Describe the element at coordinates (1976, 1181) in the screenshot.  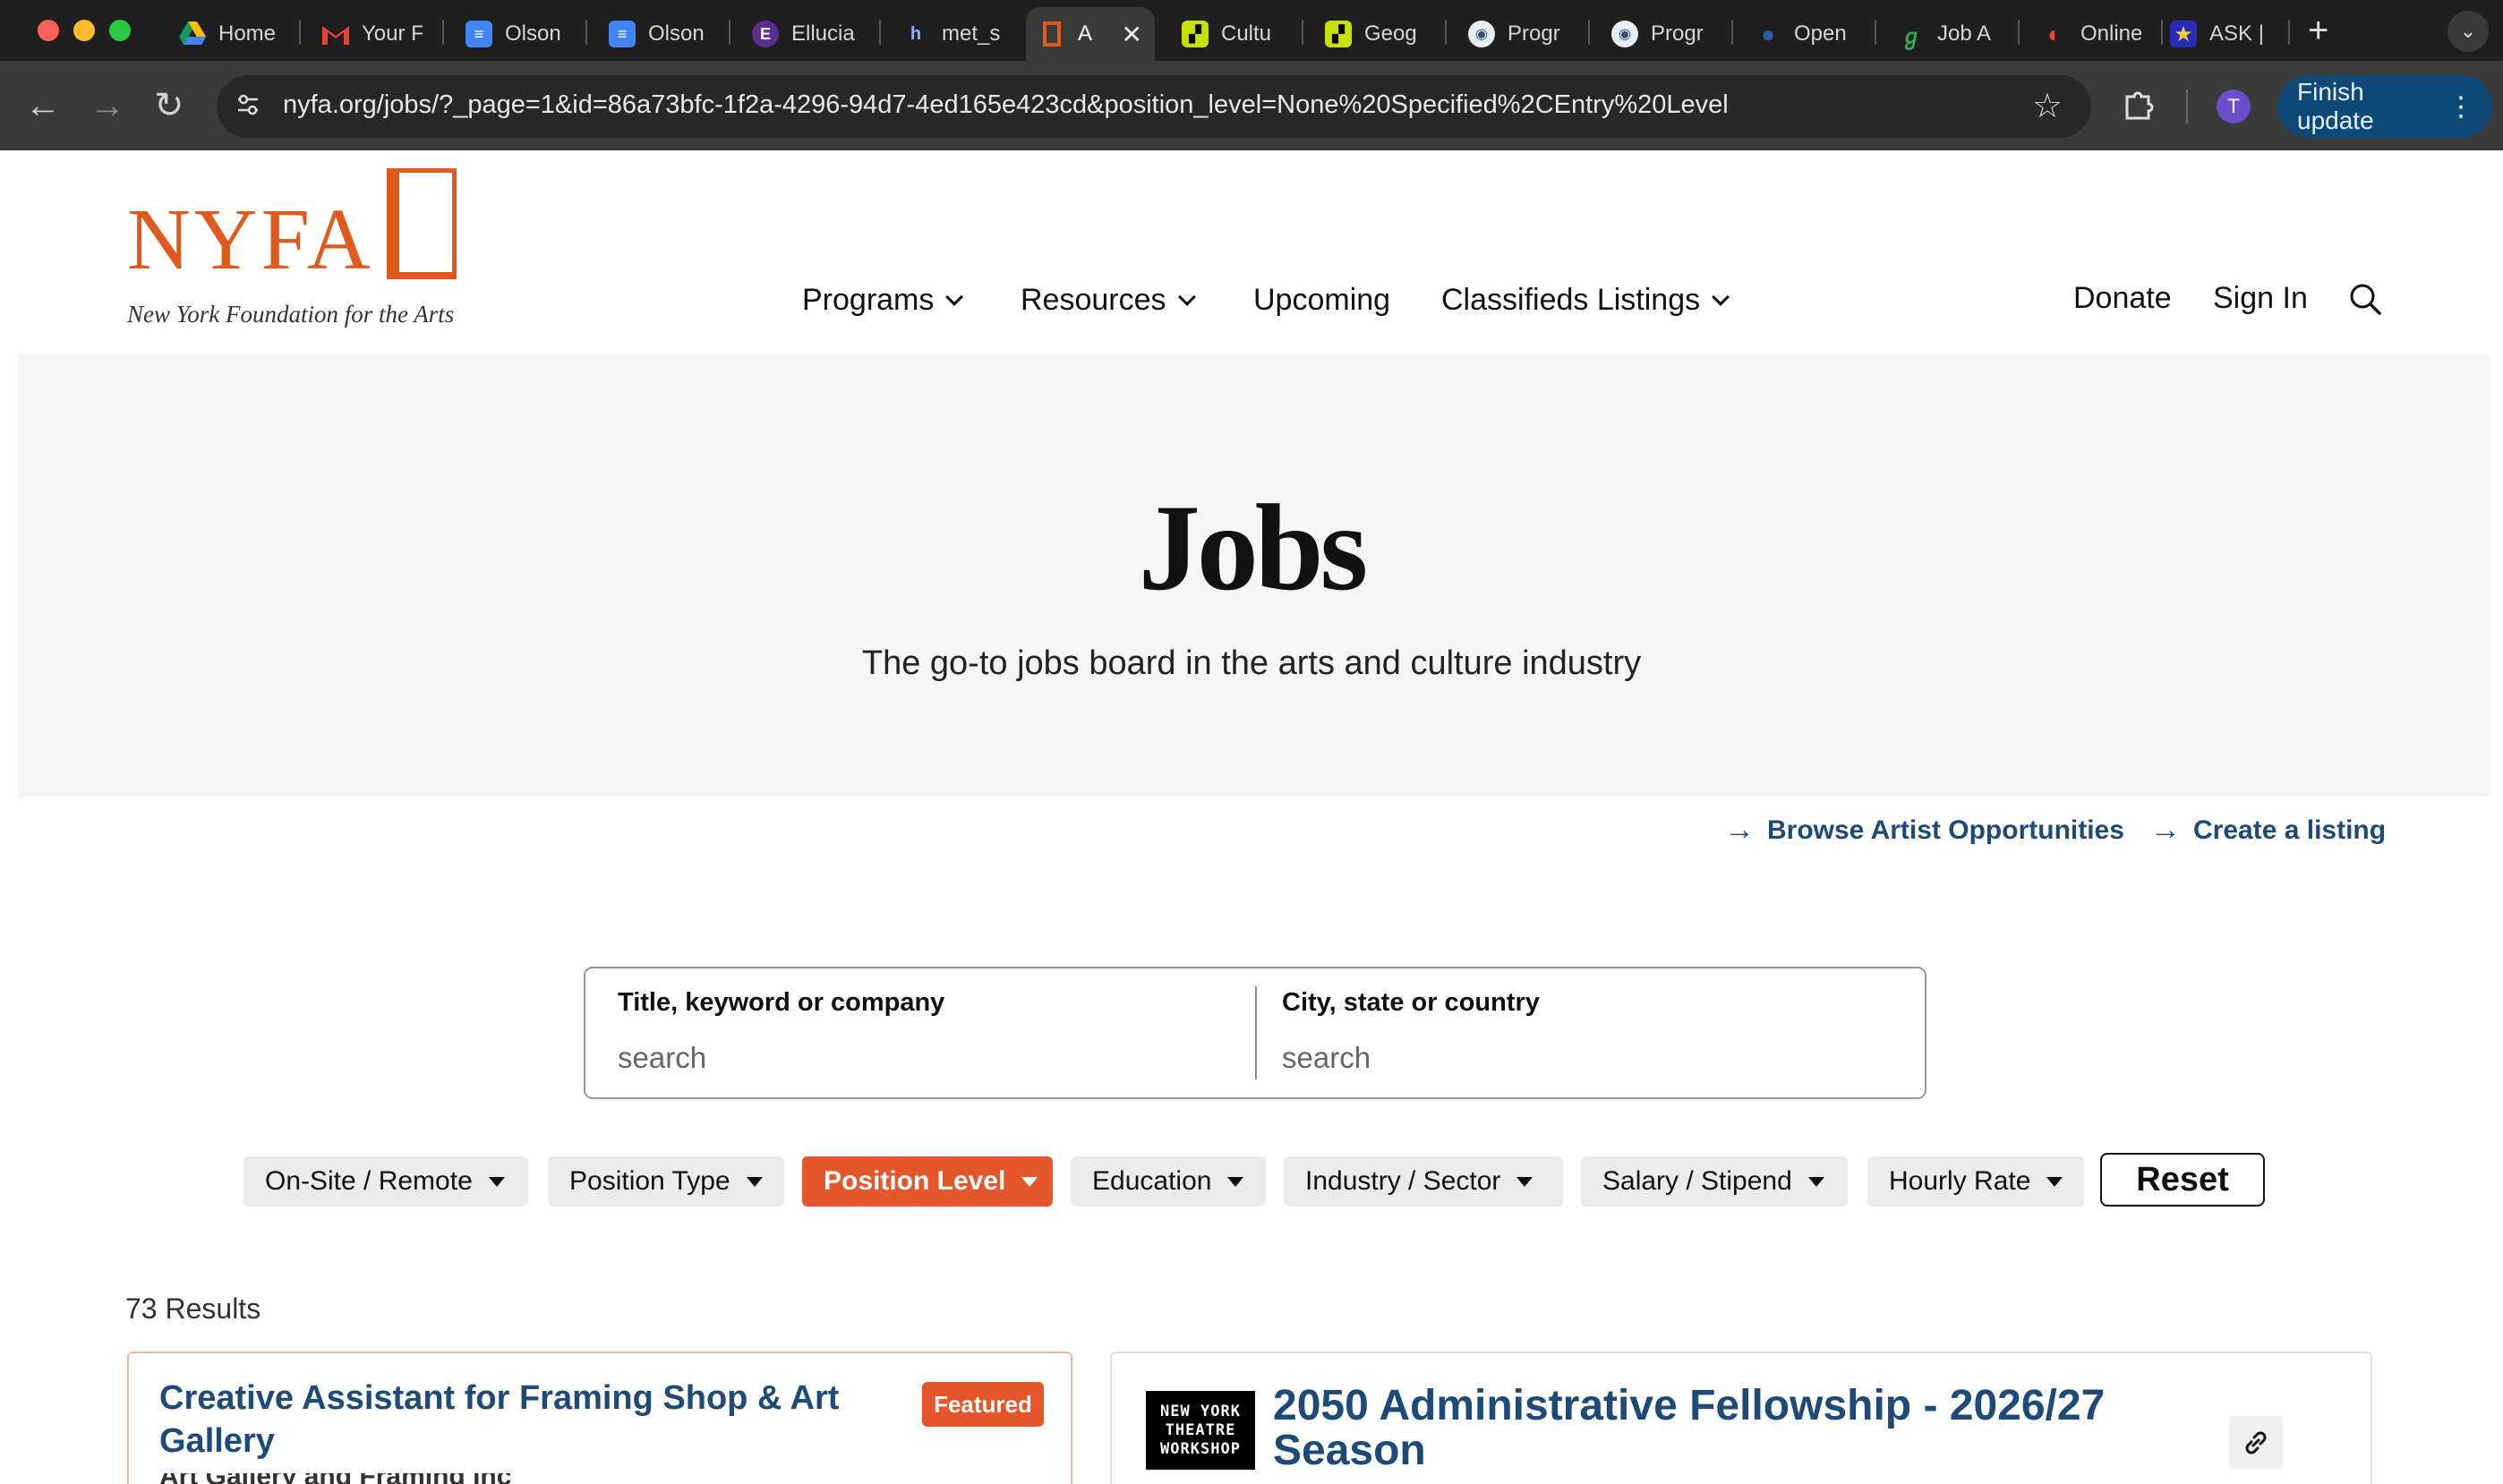
I see `filter-hourly-rate: Hourly Rate` at that location.